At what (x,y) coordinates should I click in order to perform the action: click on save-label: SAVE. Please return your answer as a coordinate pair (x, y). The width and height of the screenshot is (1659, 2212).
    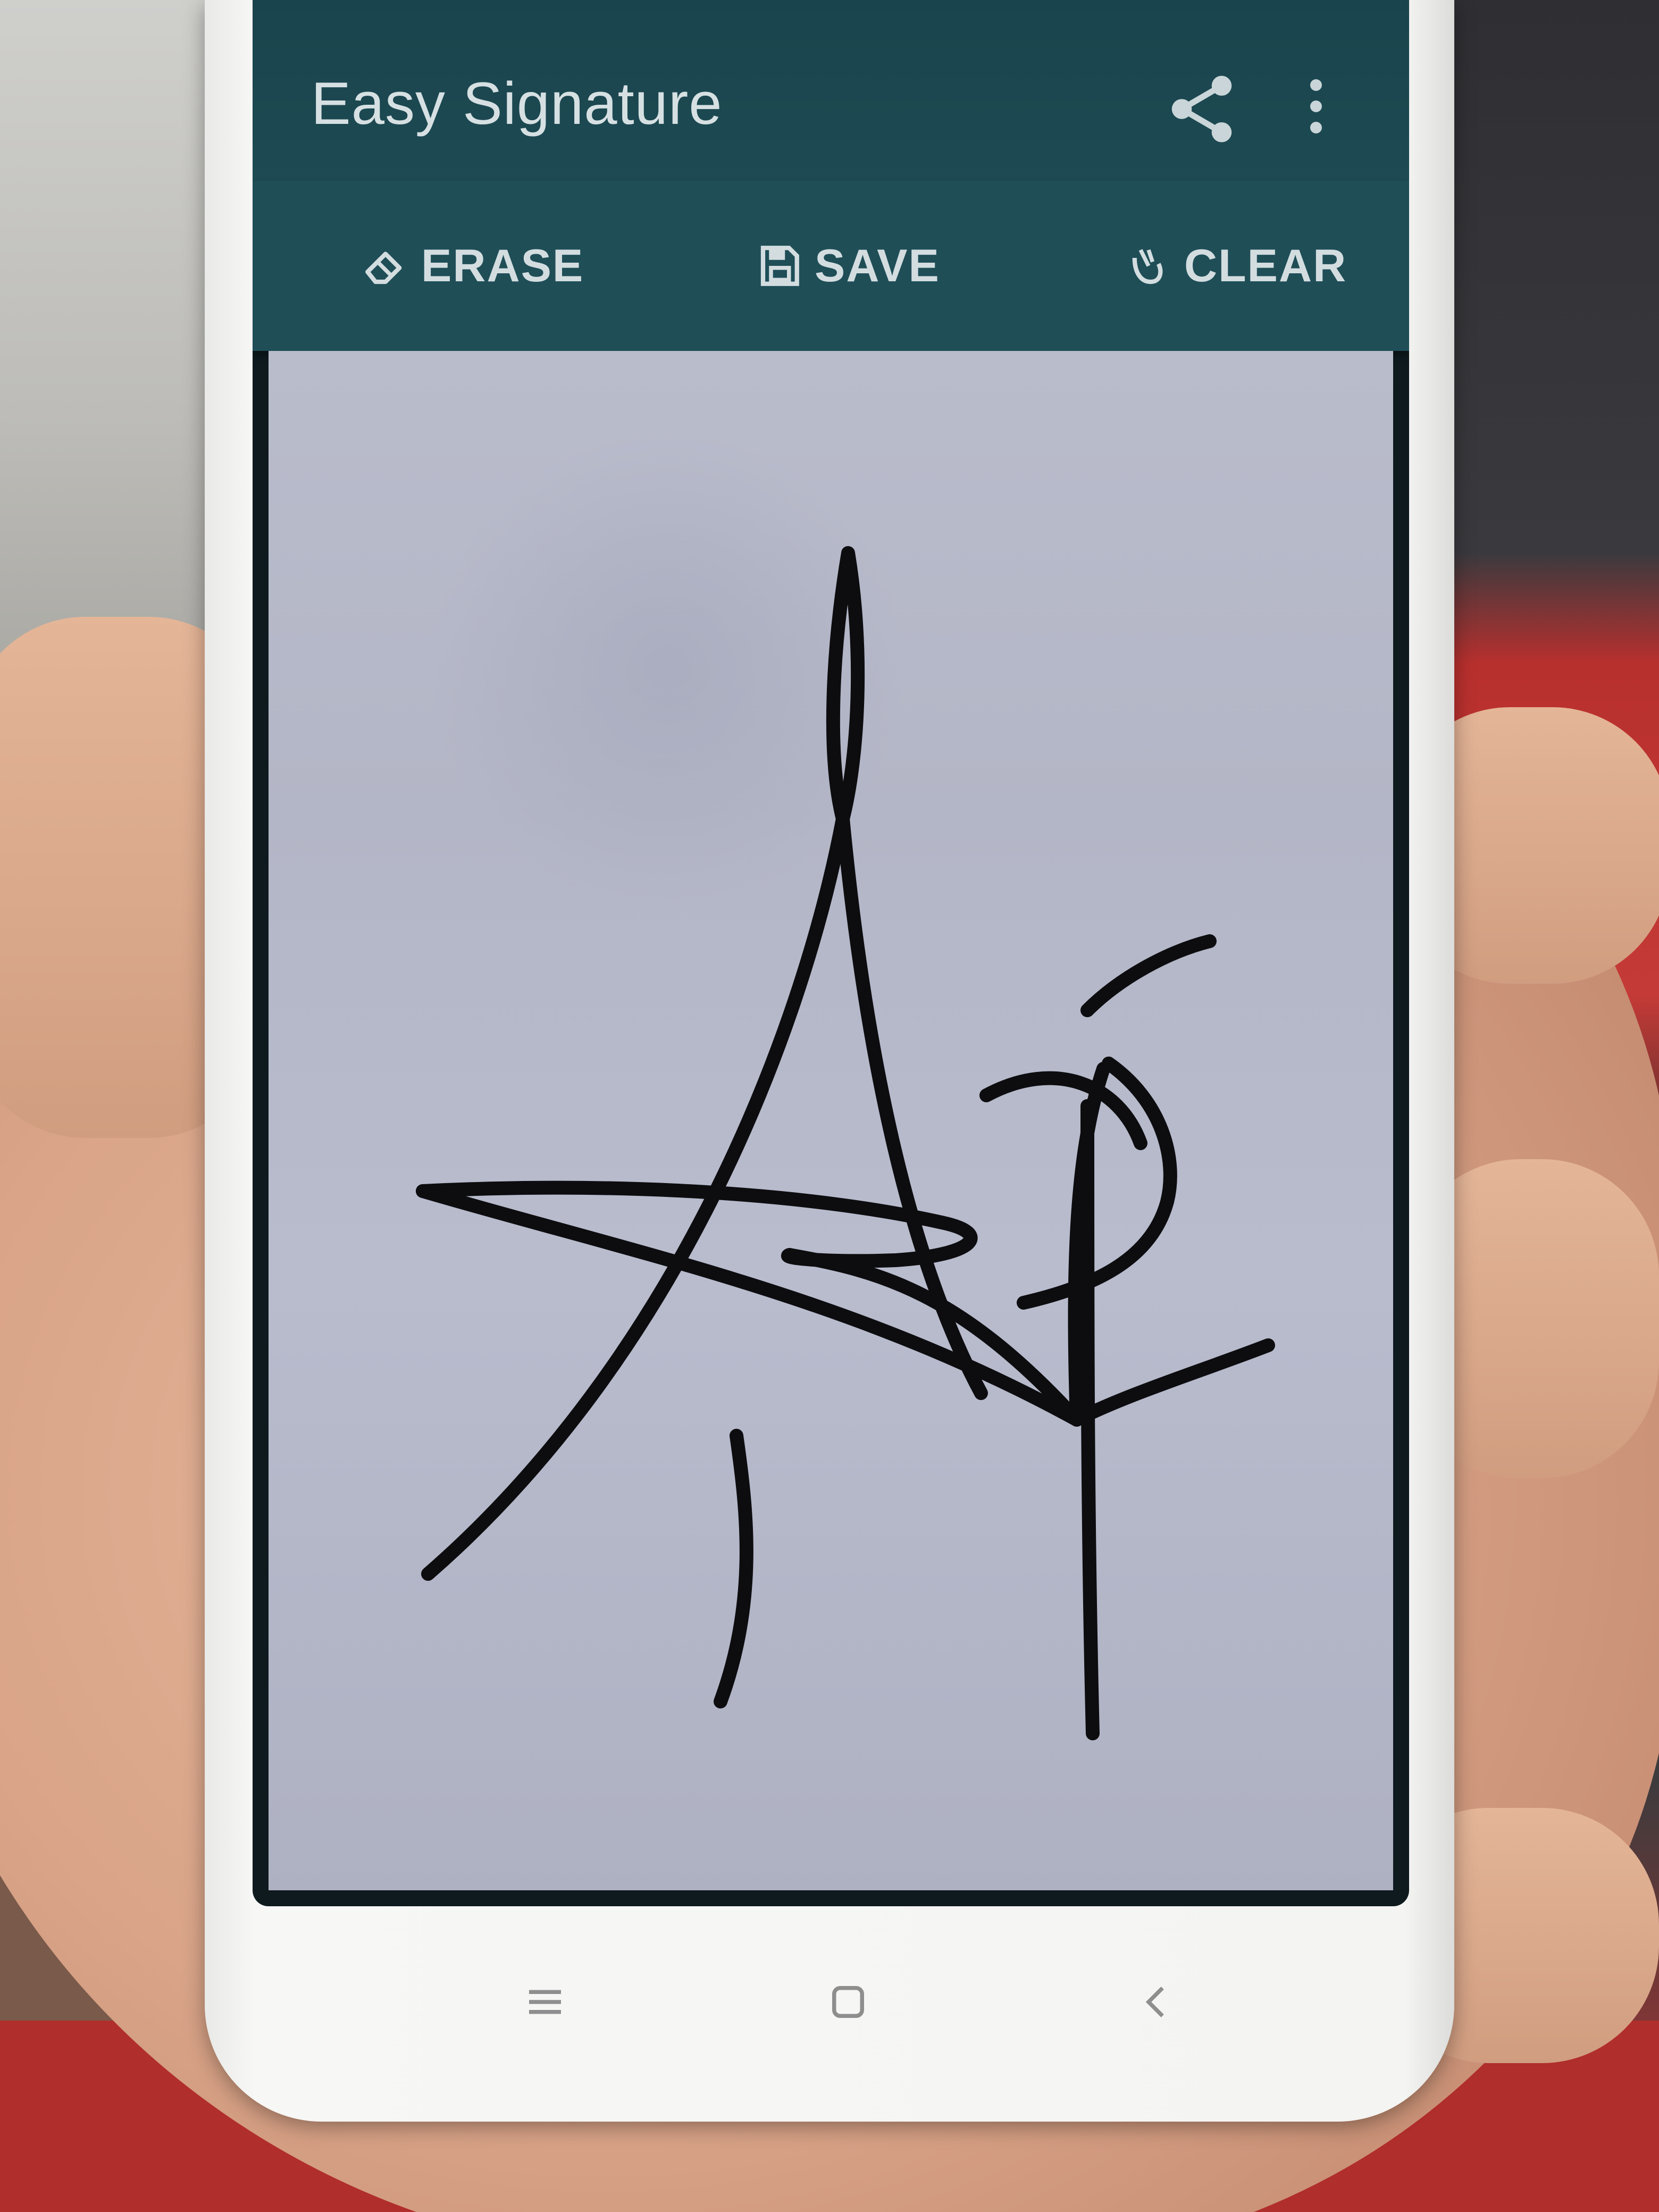
    Looking at the image, I should click on (877, 265).